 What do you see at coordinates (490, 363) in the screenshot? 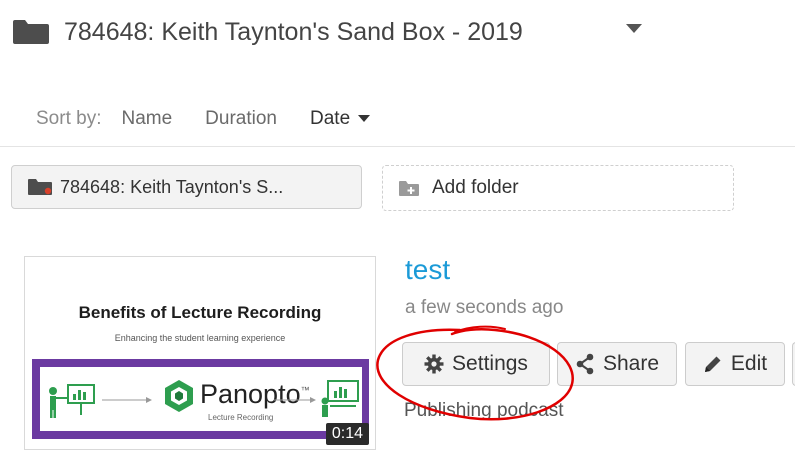
I see `settings-label: Settings` at bounding box center [490, 363].